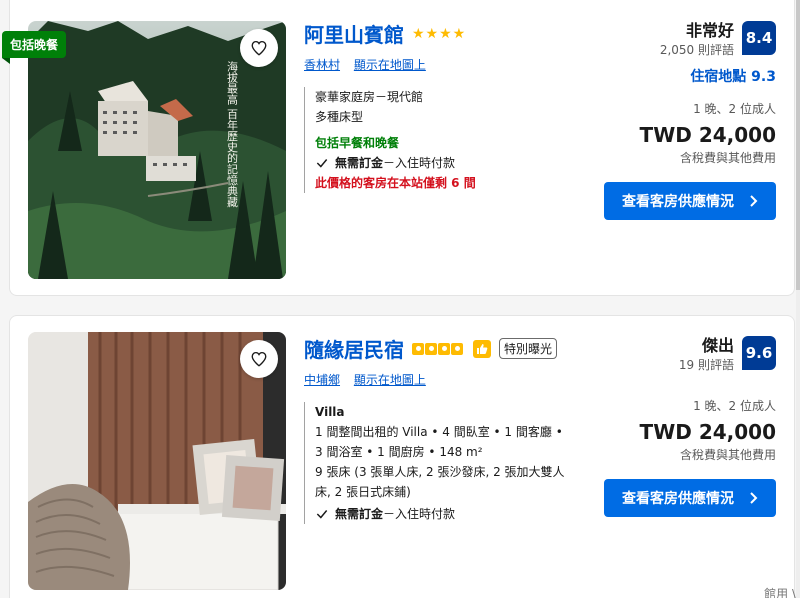 The width and height of the screenshot is (800, 598). What do you see at coordinates (696, 50) in the screenshot?
I see `review-count: 2,050 則評語` at bounding box center [696, 50].